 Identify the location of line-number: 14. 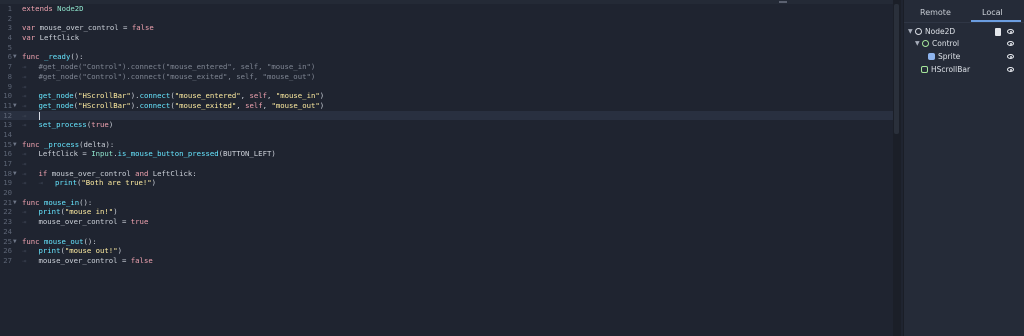
(7, 134).